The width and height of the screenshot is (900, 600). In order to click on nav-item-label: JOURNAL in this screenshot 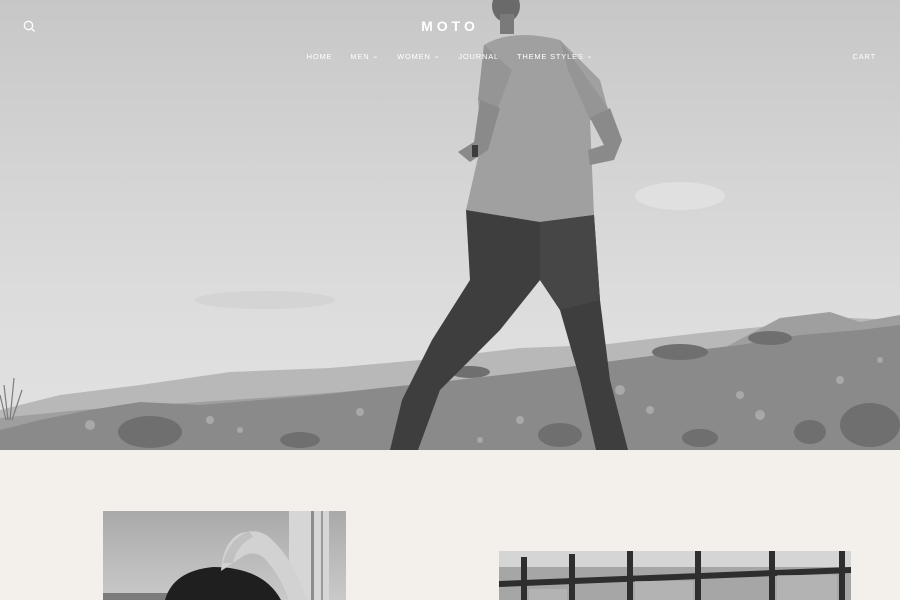, I will do `click(478, 56)`.